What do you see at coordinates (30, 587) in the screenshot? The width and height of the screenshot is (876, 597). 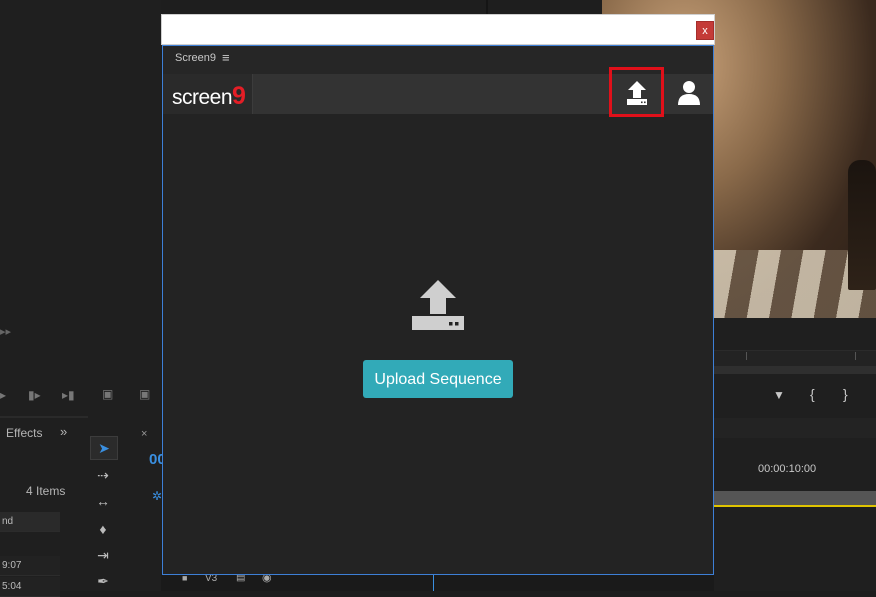 I see `list-item: 5:04` at bounding box center [30, 587].